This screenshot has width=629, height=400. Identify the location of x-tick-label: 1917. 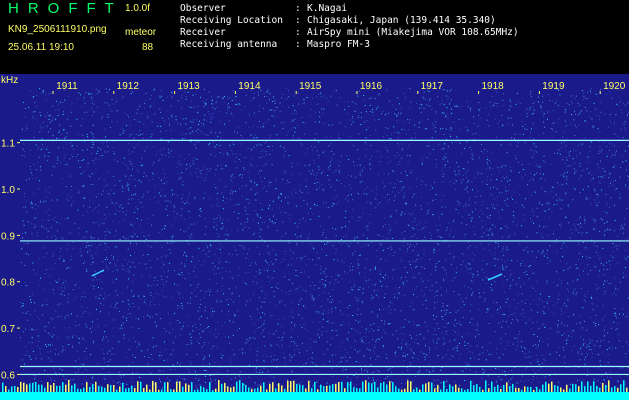
(432, 86).